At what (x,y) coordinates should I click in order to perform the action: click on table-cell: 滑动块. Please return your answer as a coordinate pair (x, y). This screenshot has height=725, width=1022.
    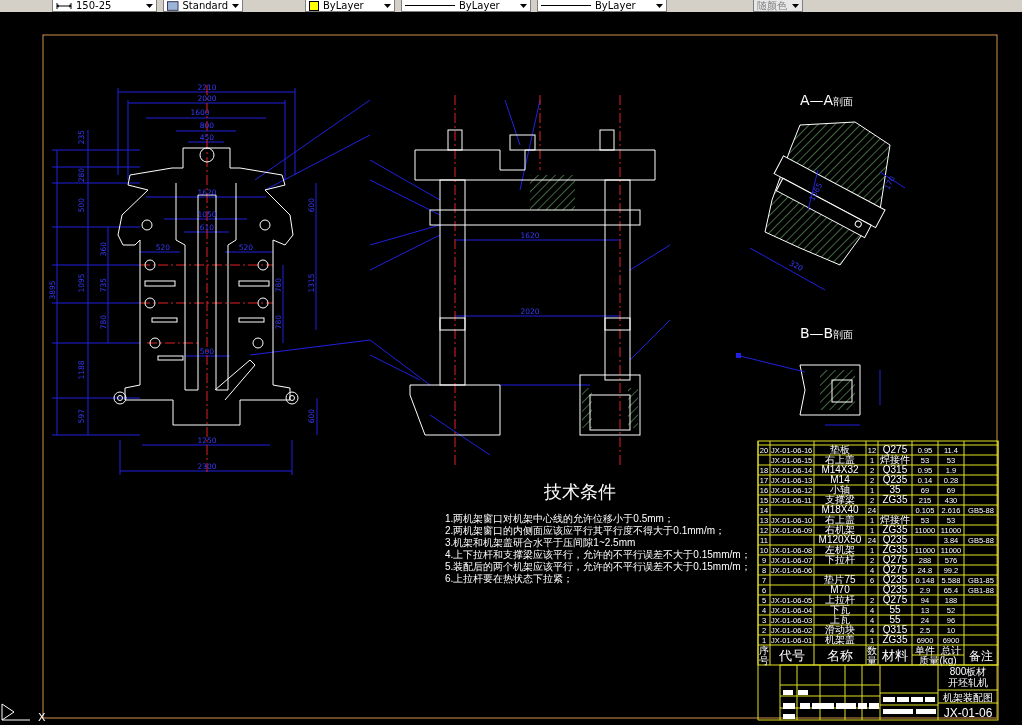
    Looking at the image, I should click on (840, 629).